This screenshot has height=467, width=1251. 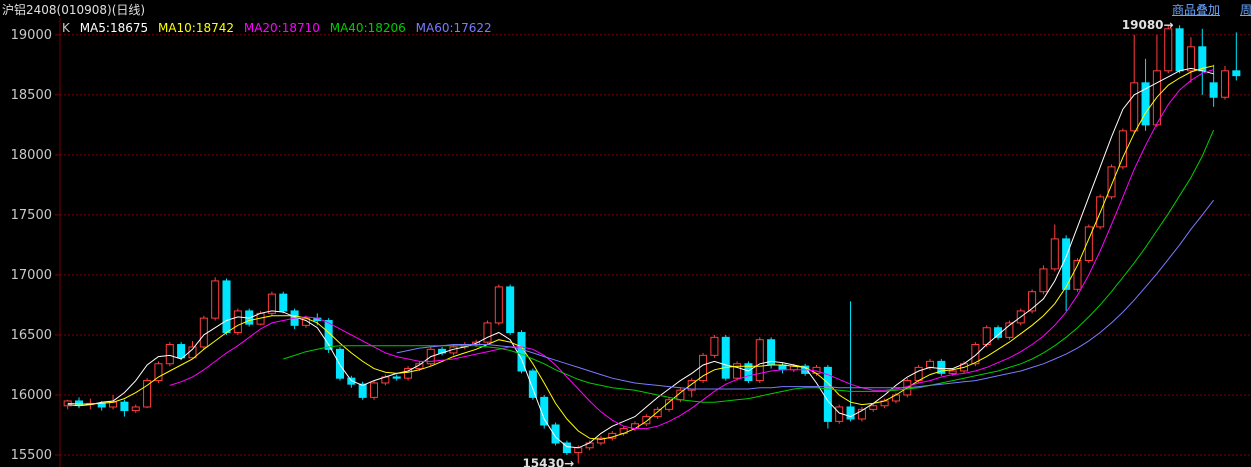 I want to click on legend-ma20: MA20:18710, so click(x=281, y=28).